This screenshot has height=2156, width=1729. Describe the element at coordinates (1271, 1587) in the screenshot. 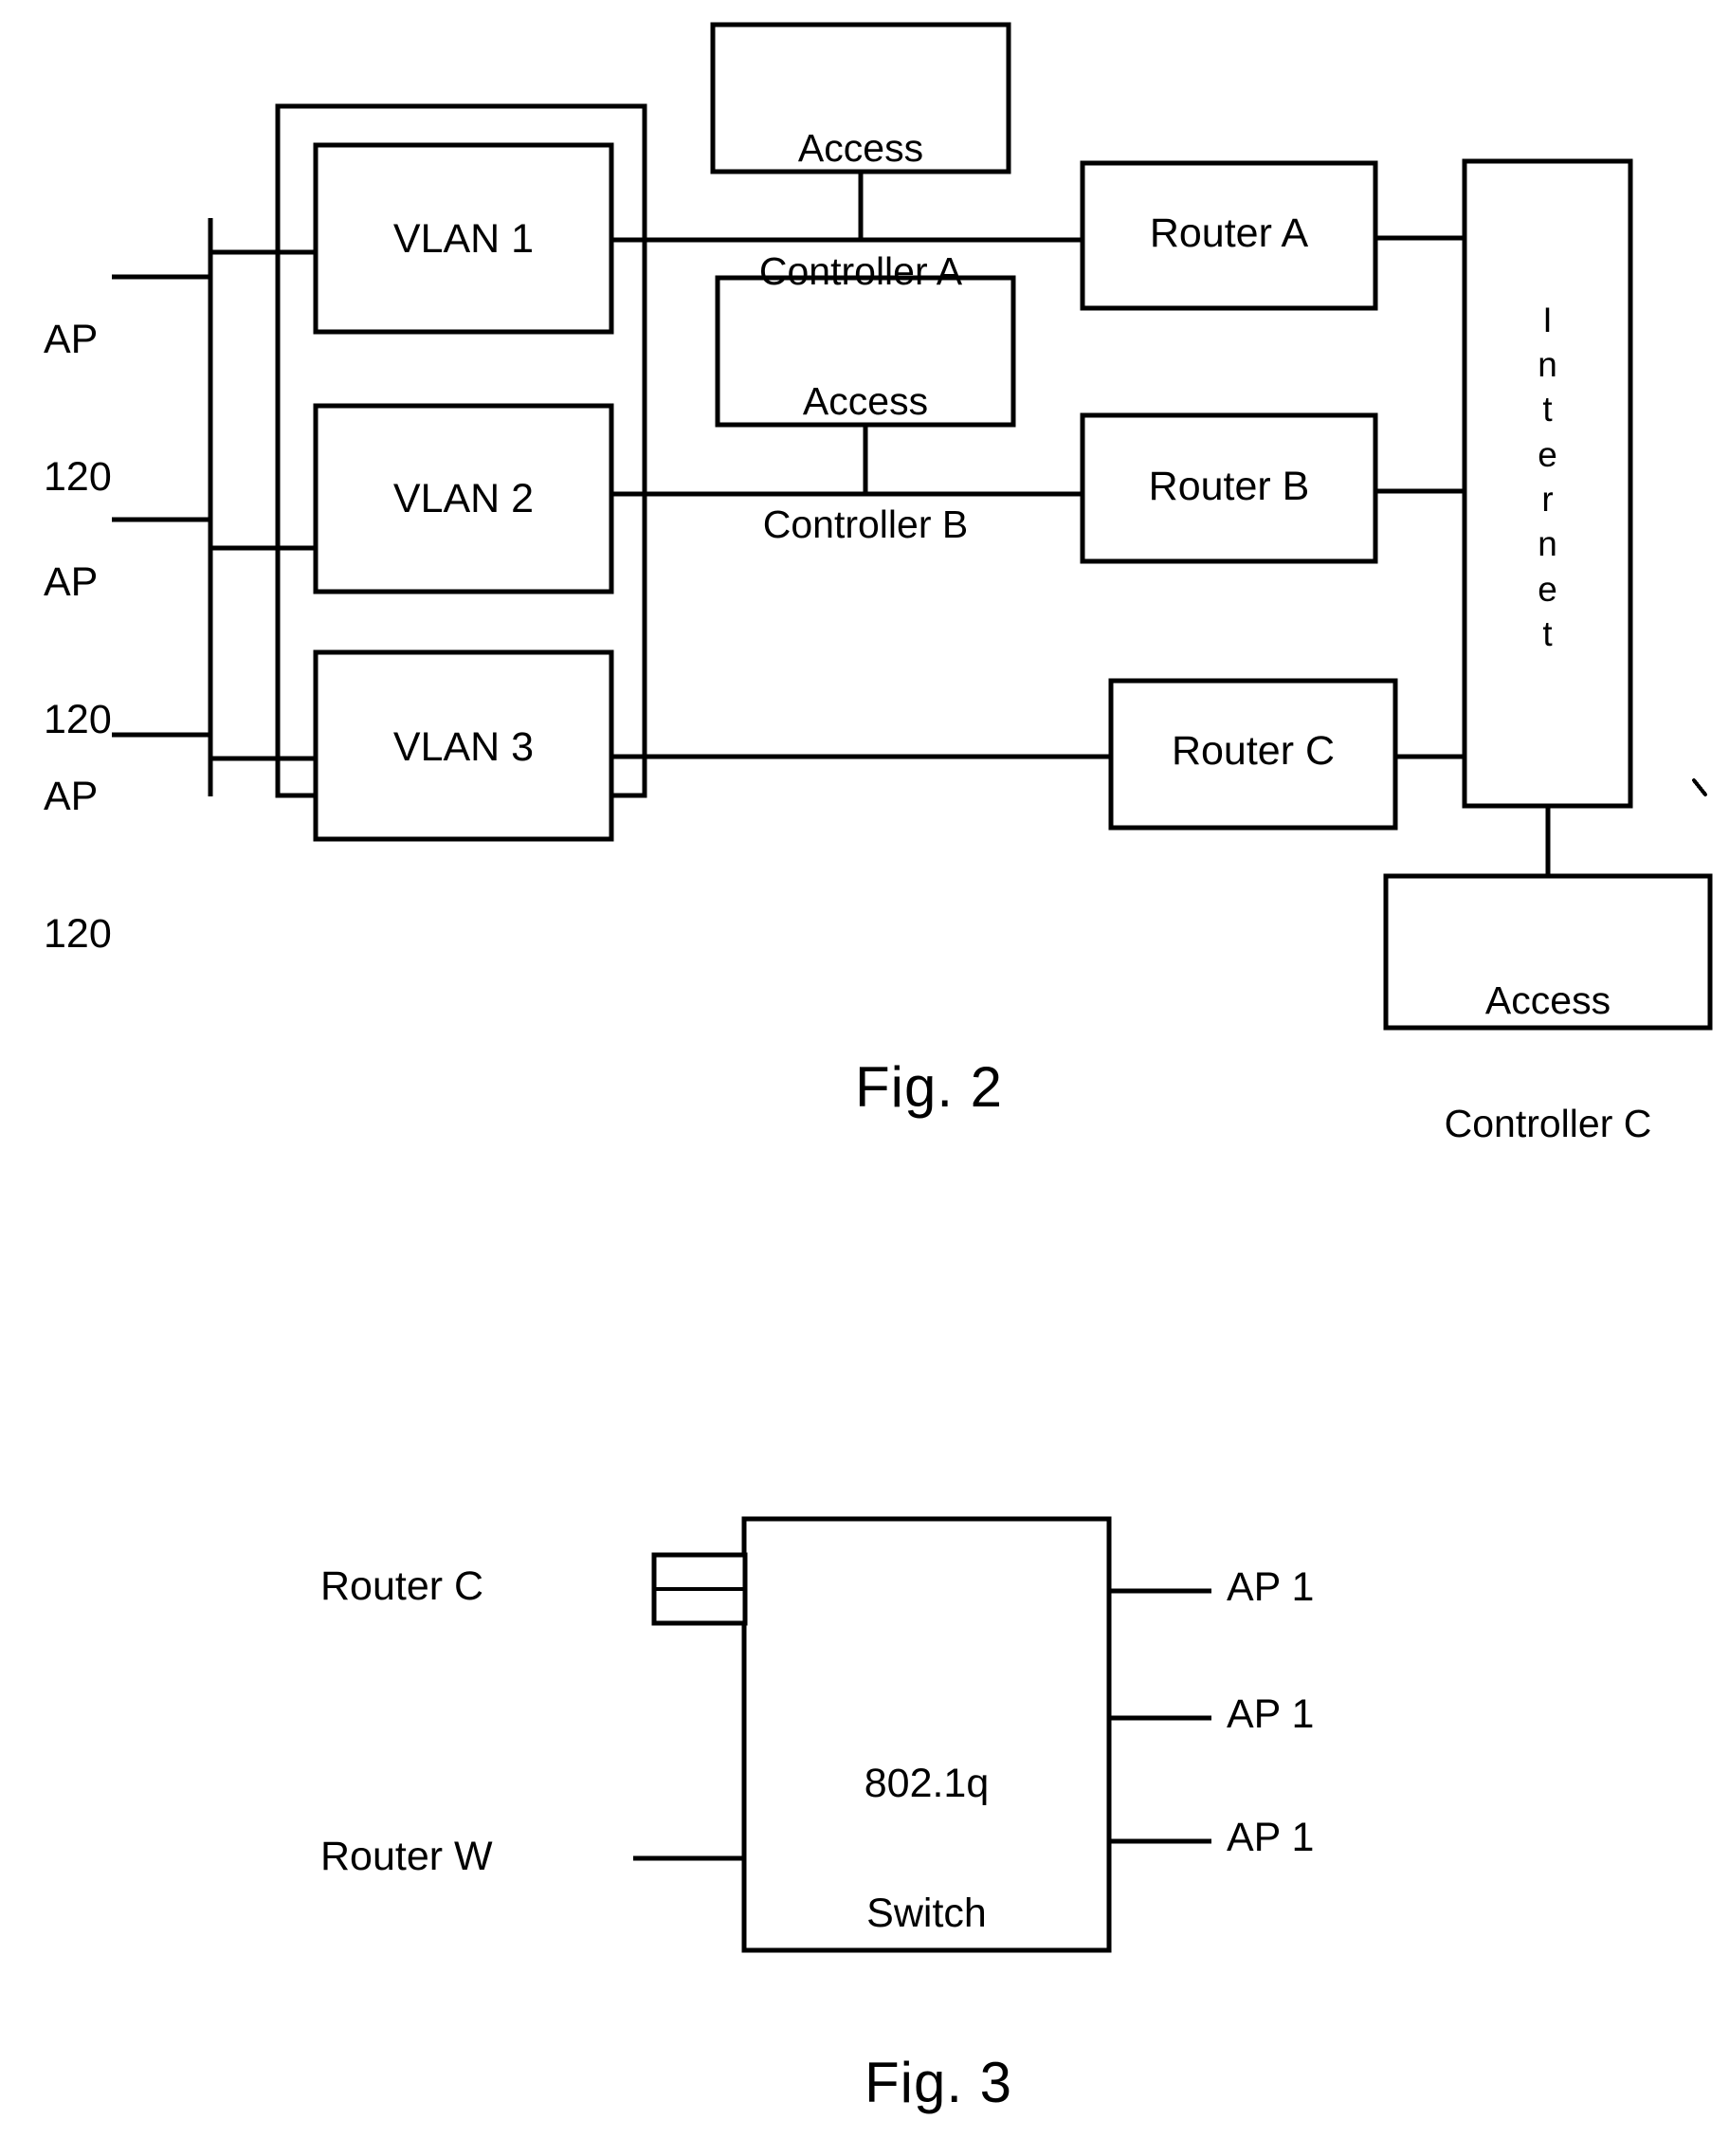

I see `port-label-ap-1: AP 1` at that location.